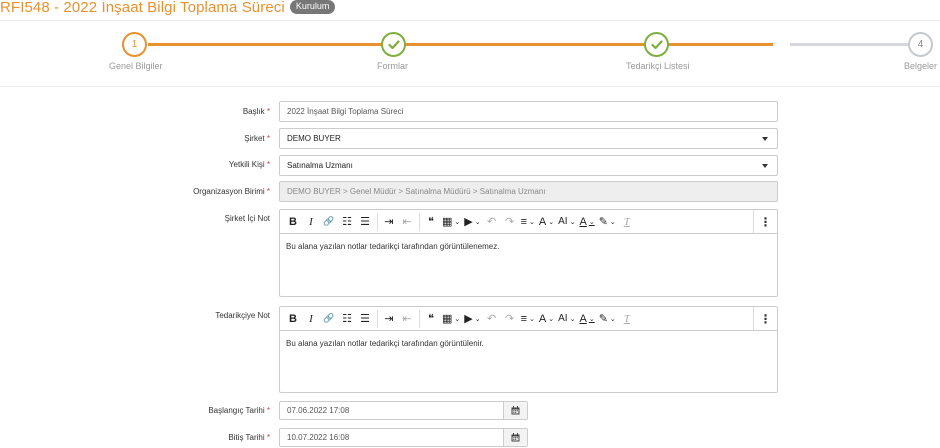 Image resolution: width=940 pixels, height=448 pixels. I want to click on step-2-label: Formlar, so click(392, 66).